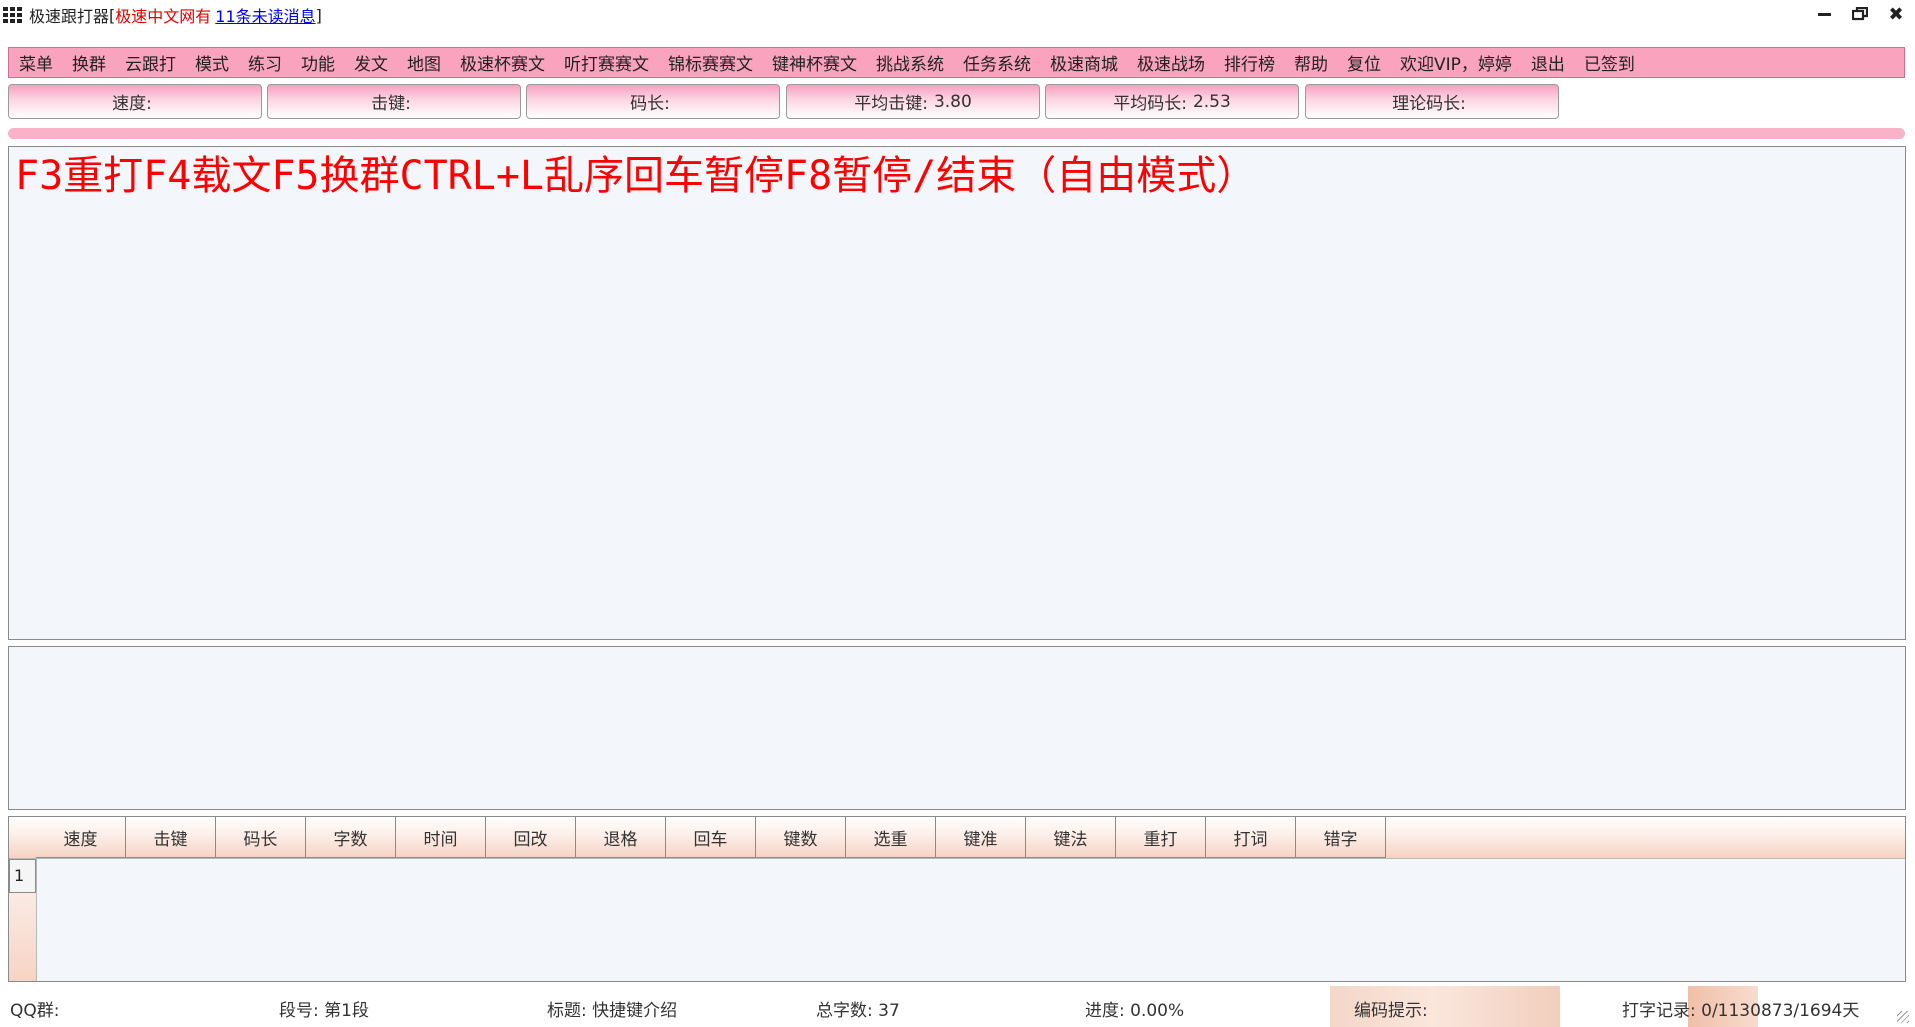 This screenshot has width=1915, height=1027. Describe the element at coordinates (1171, 62) in the screenshot. I see `menu-item: 极速战场` at that location.